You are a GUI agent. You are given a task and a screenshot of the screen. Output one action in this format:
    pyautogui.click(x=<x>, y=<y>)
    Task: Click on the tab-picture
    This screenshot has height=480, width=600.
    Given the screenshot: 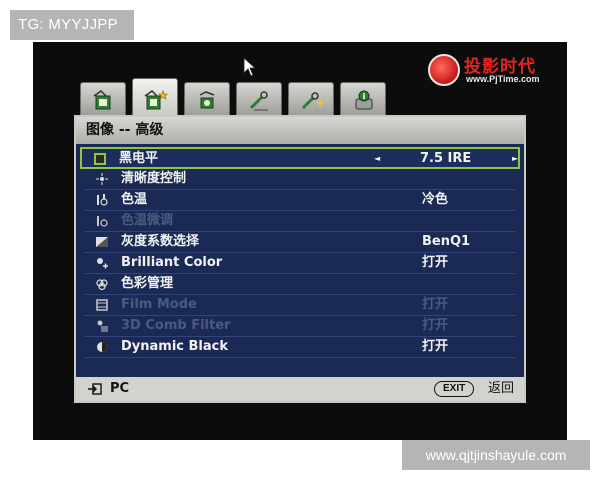 What is the action you would take?
    pyautogui.click(x=103, y=99)
    